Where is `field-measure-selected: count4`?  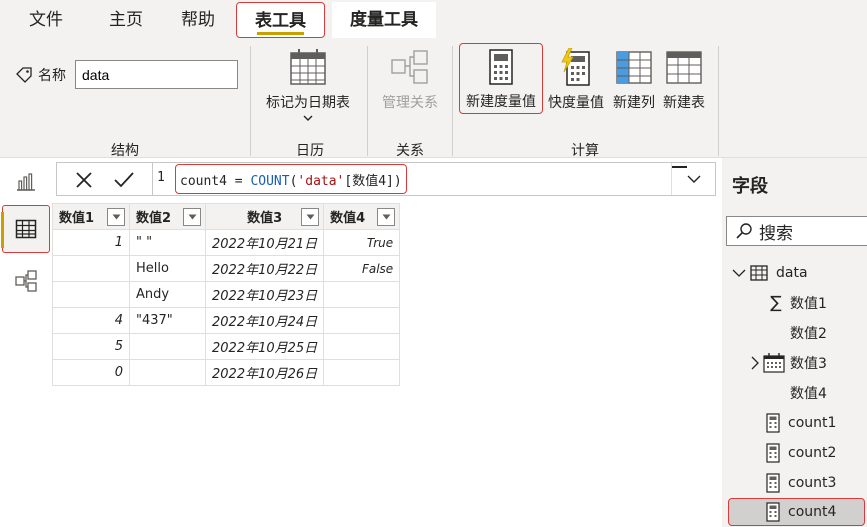
field-measure-selected: count4 is located at coordinates (796, 512).